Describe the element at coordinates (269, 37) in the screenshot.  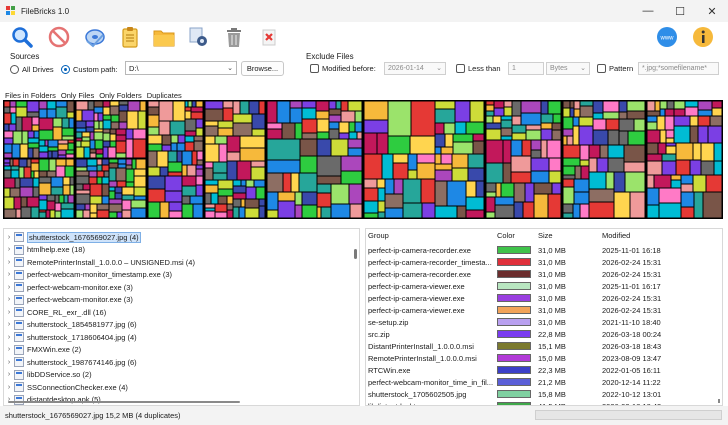
I see `clear-button` at that location.